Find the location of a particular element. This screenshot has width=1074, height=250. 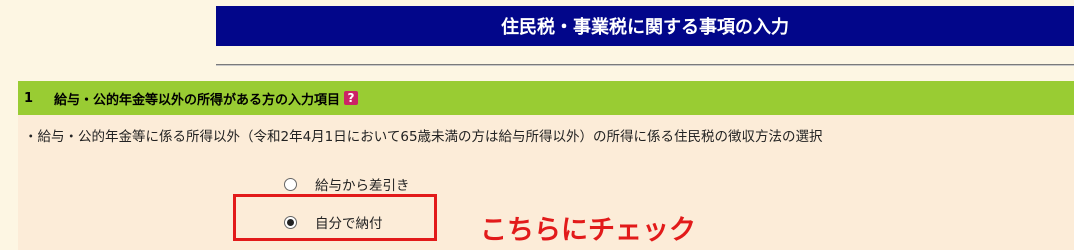

section-header: 1 給与・公的年金等以外の所得がある方の入力項目 ? is located at coordinates (546, 98).